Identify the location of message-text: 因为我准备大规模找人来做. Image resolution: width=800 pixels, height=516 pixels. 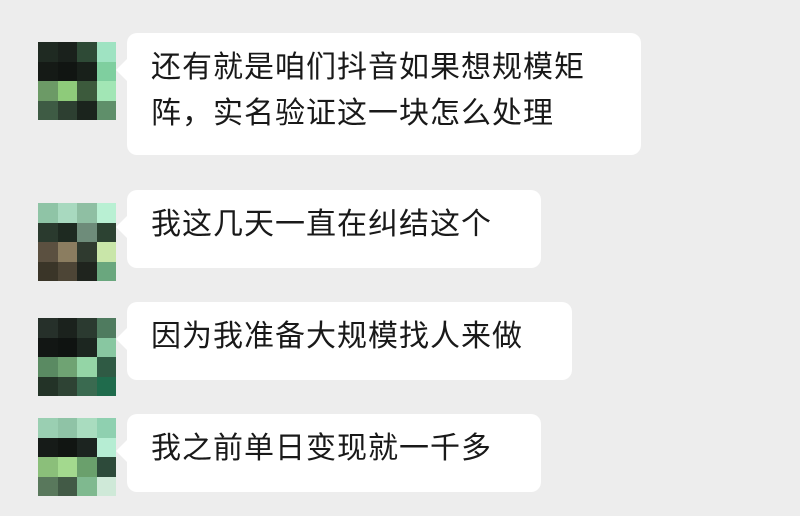
(337, 336).